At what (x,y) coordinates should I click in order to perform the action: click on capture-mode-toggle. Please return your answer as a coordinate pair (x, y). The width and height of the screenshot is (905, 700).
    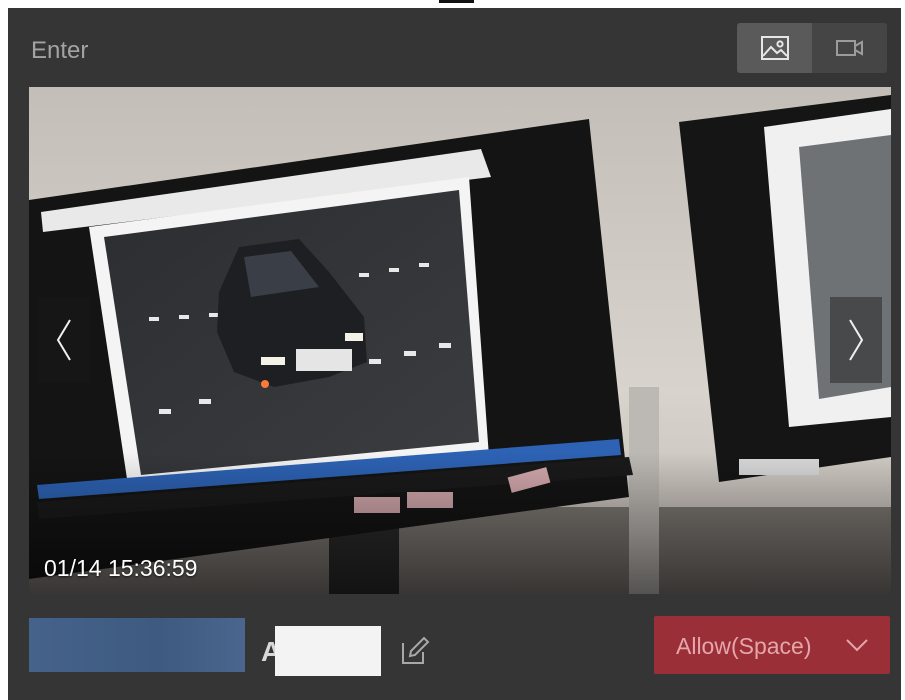
    Looking at the image, I should click on (812, 48).